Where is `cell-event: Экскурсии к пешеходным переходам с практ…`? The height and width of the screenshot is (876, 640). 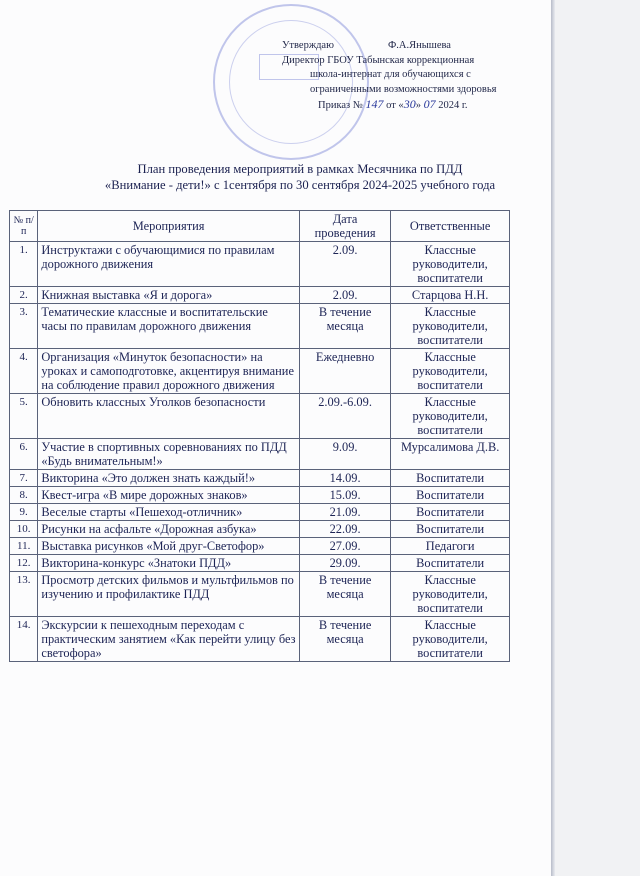 cell-event: Экскурсии к пешеходным переходам с практ… is located at coordinates (168, 639).